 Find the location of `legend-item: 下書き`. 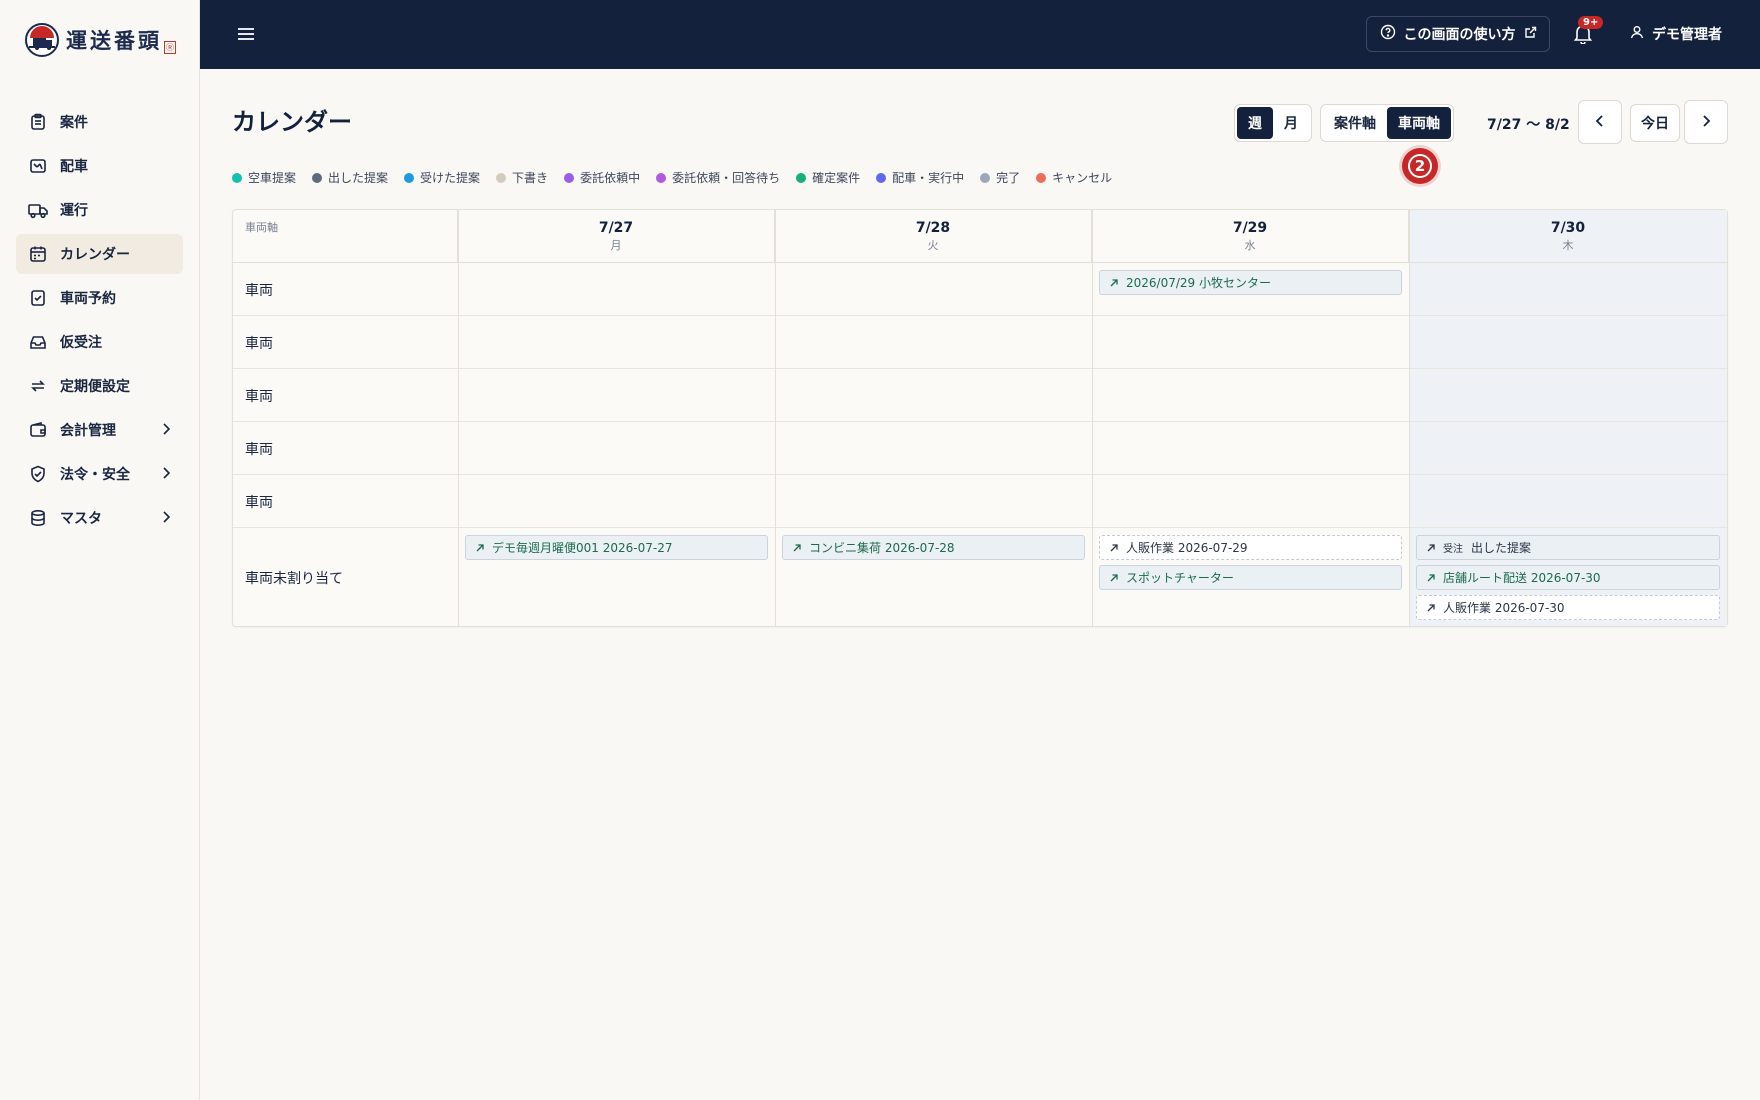

legend-item: 下書き is located at coordinates (522, 177).